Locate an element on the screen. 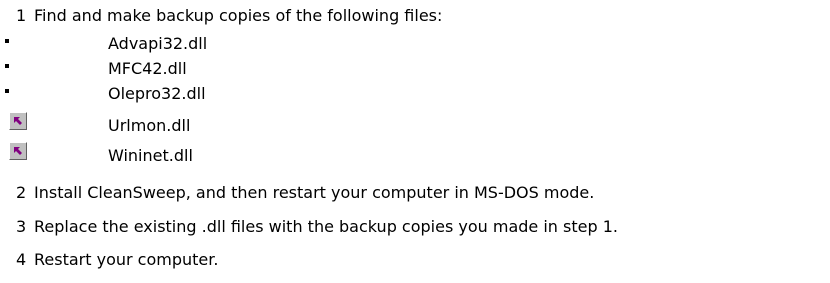  file-name: Olepro32.dll is located at coordinates (157, 93).